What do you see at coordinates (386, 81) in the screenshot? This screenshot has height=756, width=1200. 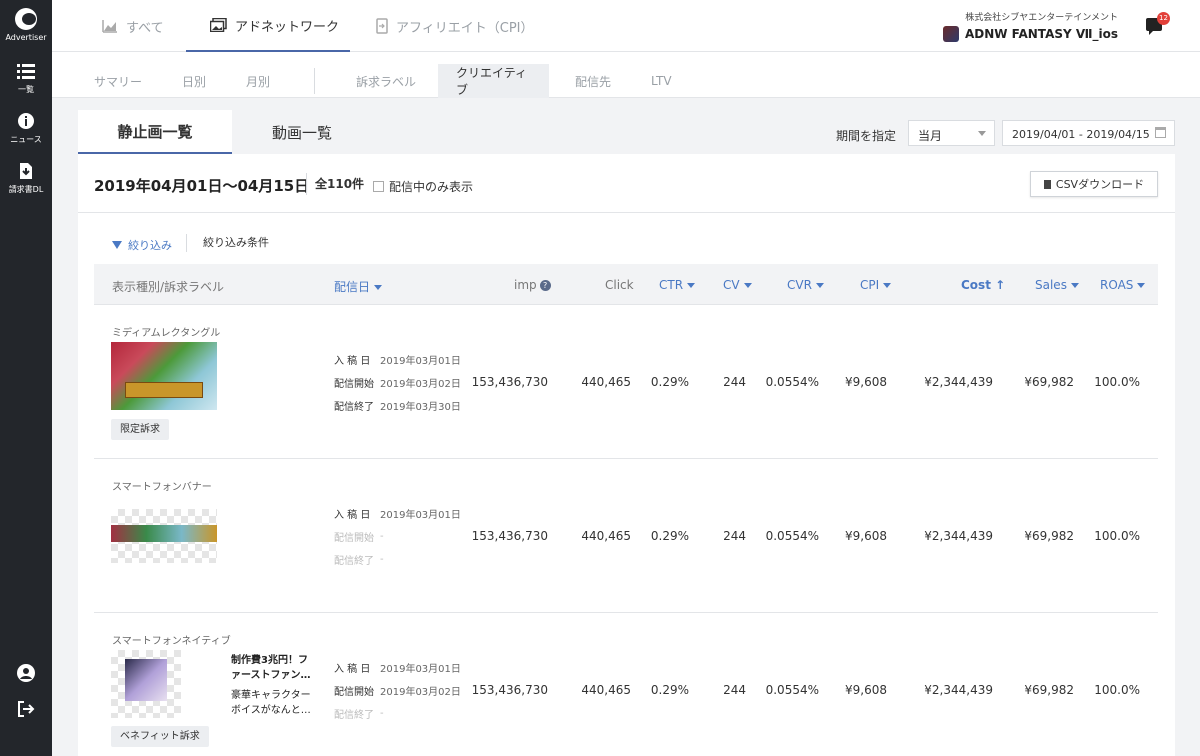 I see `tab-appeal-label: 訴求ラベル` at bounding box center [386, 81].